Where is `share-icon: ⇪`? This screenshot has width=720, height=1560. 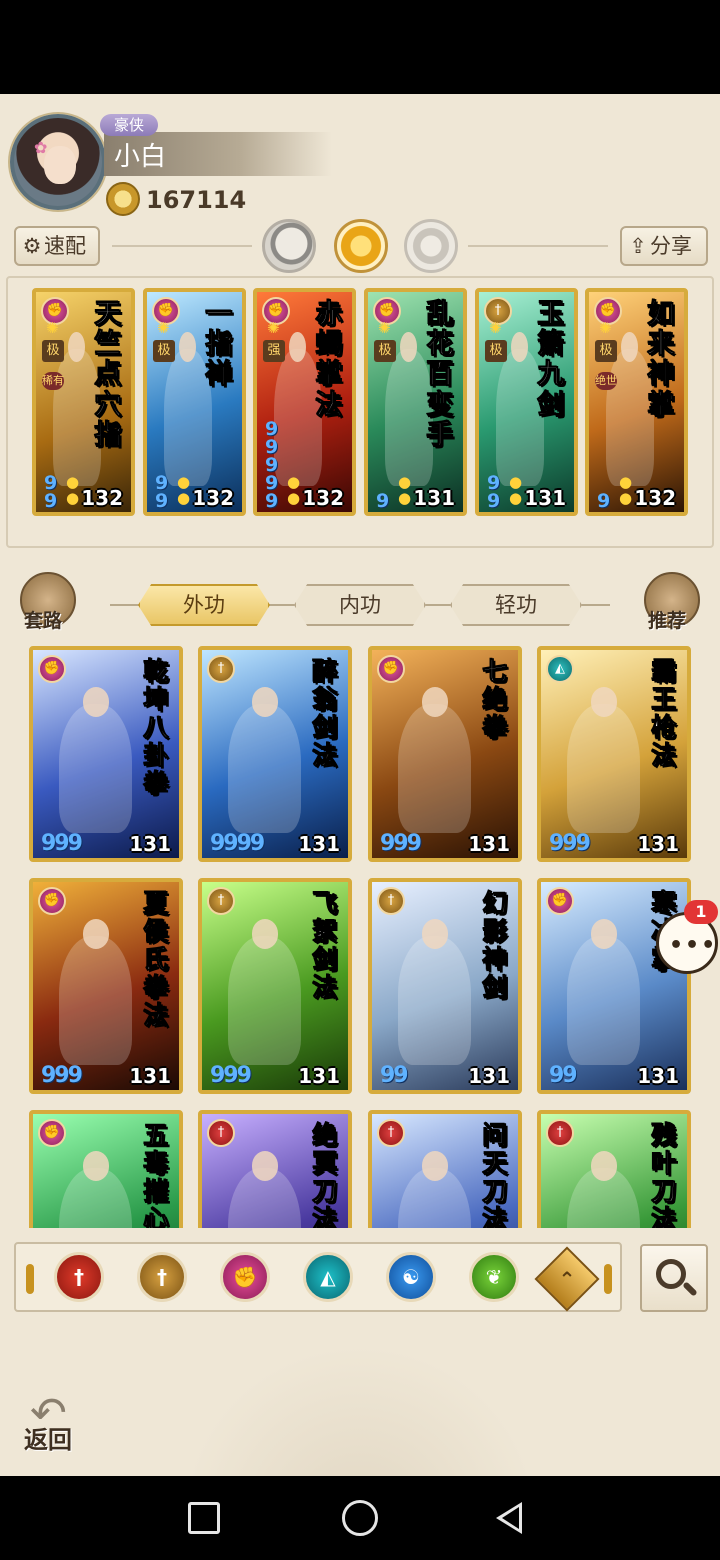 share-icon: ⇪ is located at coordinates (638, 246).